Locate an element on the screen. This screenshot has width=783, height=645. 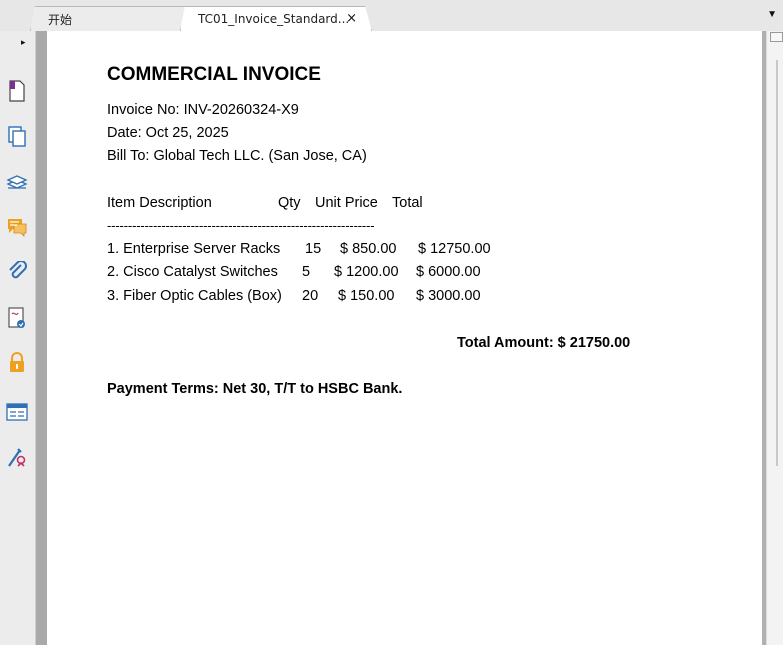
item-qty: 15 is located at coordinates (313, 249).